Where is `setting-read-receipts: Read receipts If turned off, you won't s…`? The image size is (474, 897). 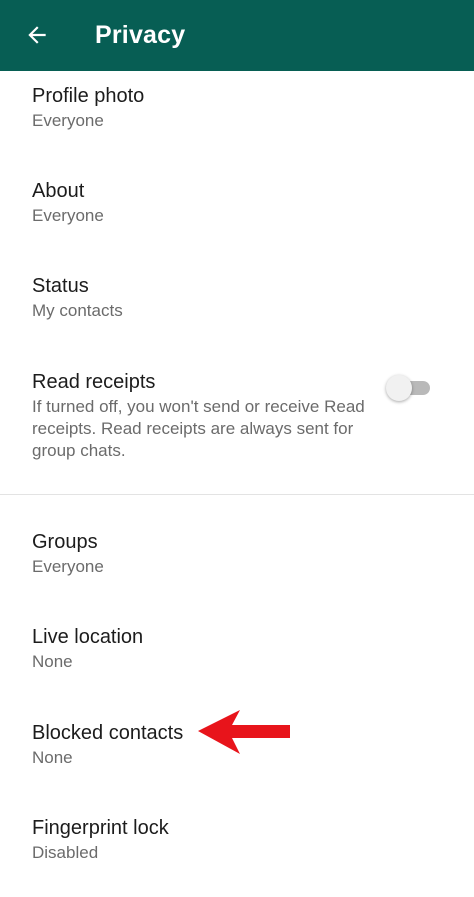 setting-read-receipts: Read receipts If turned off, you won't s… is located at coordinates (232, 415).